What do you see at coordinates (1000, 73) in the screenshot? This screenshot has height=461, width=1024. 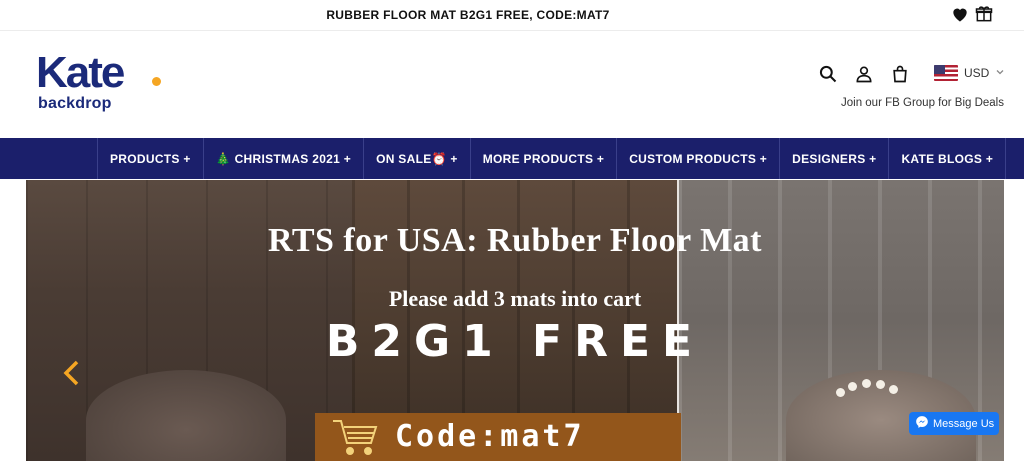 I see `chevron-down-icon` at bounding box center [1000, 73].